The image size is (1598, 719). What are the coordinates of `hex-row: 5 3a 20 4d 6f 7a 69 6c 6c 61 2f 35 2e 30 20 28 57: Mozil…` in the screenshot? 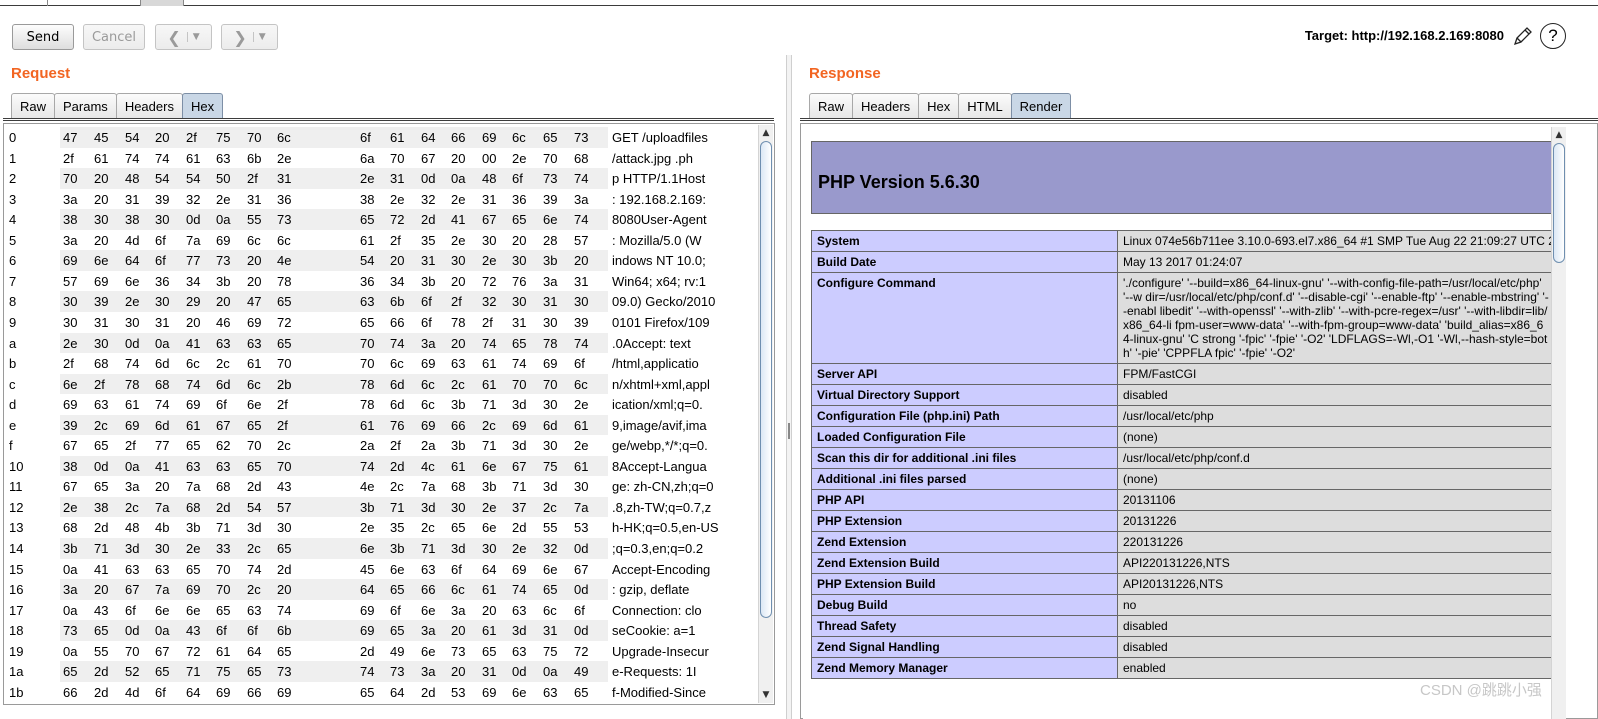 It's located at (380, 240).